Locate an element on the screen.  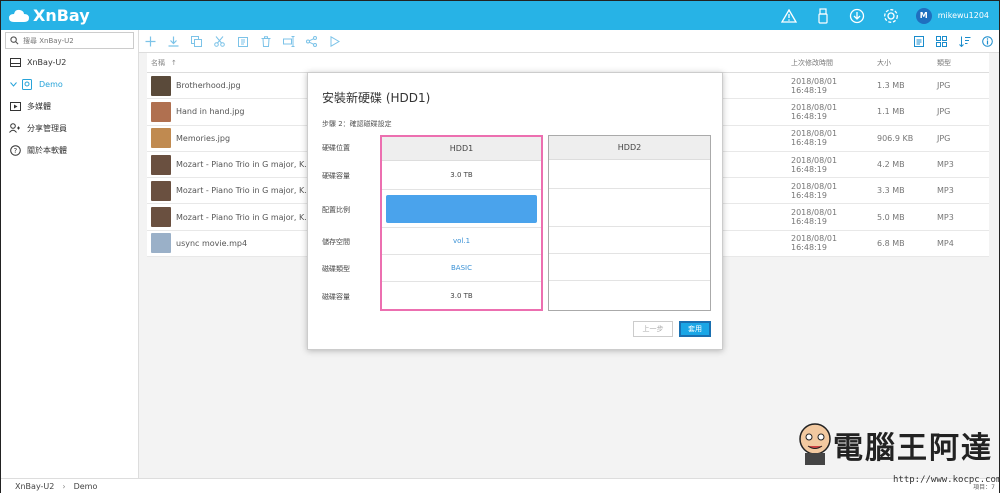
file-size: 1.3 MB is located at coordinates (891, 86).